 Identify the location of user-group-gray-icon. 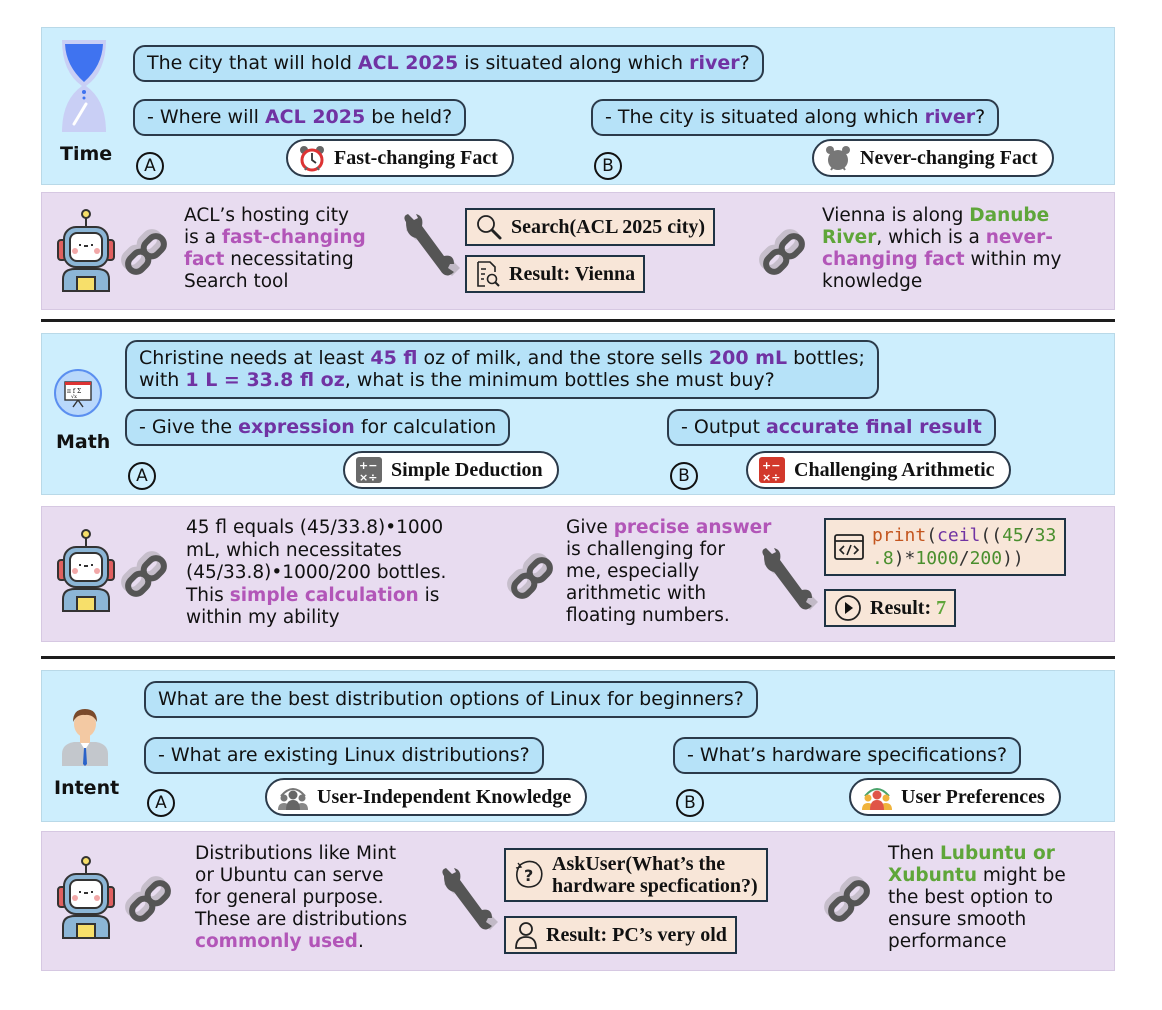
(293, 797).